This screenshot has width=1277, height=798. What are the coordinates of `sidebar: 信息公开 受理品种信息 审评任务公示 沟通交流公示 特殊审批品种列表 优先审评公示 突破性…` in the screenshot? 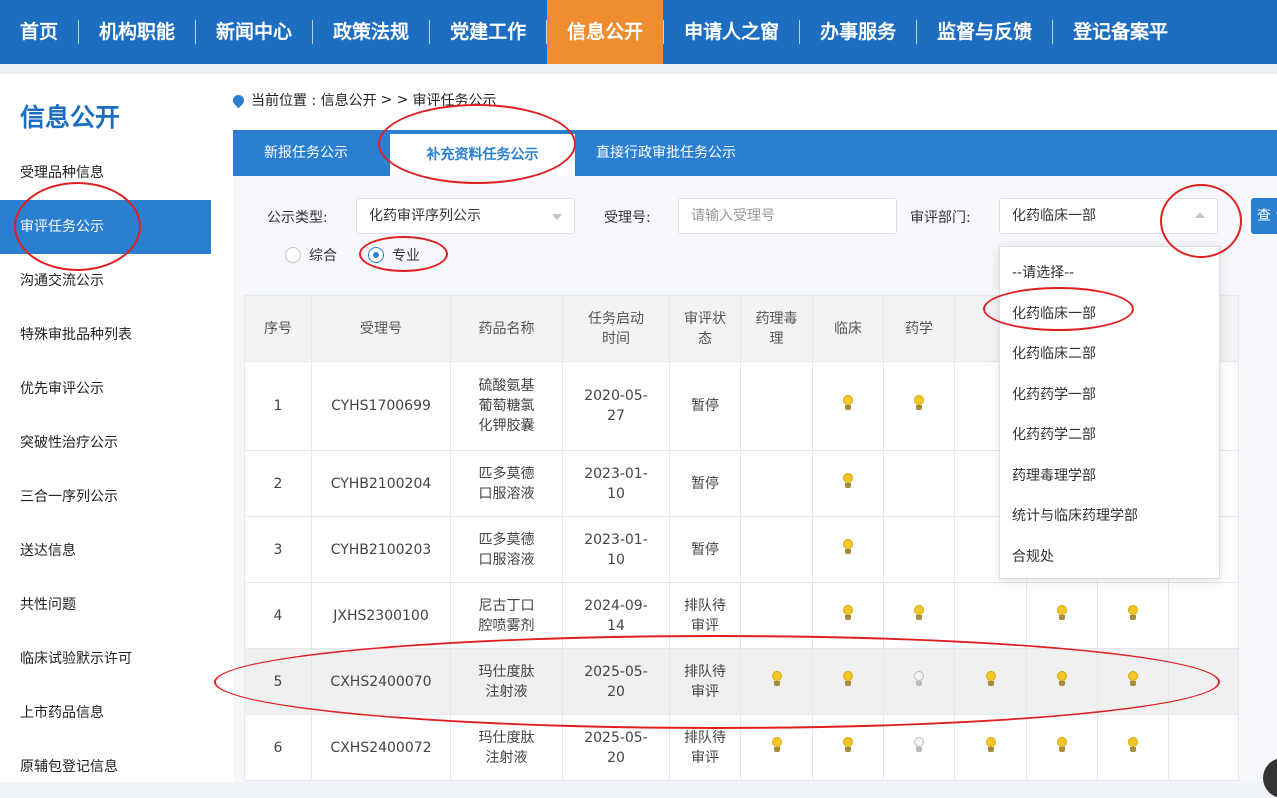 It's located at (105, 428).